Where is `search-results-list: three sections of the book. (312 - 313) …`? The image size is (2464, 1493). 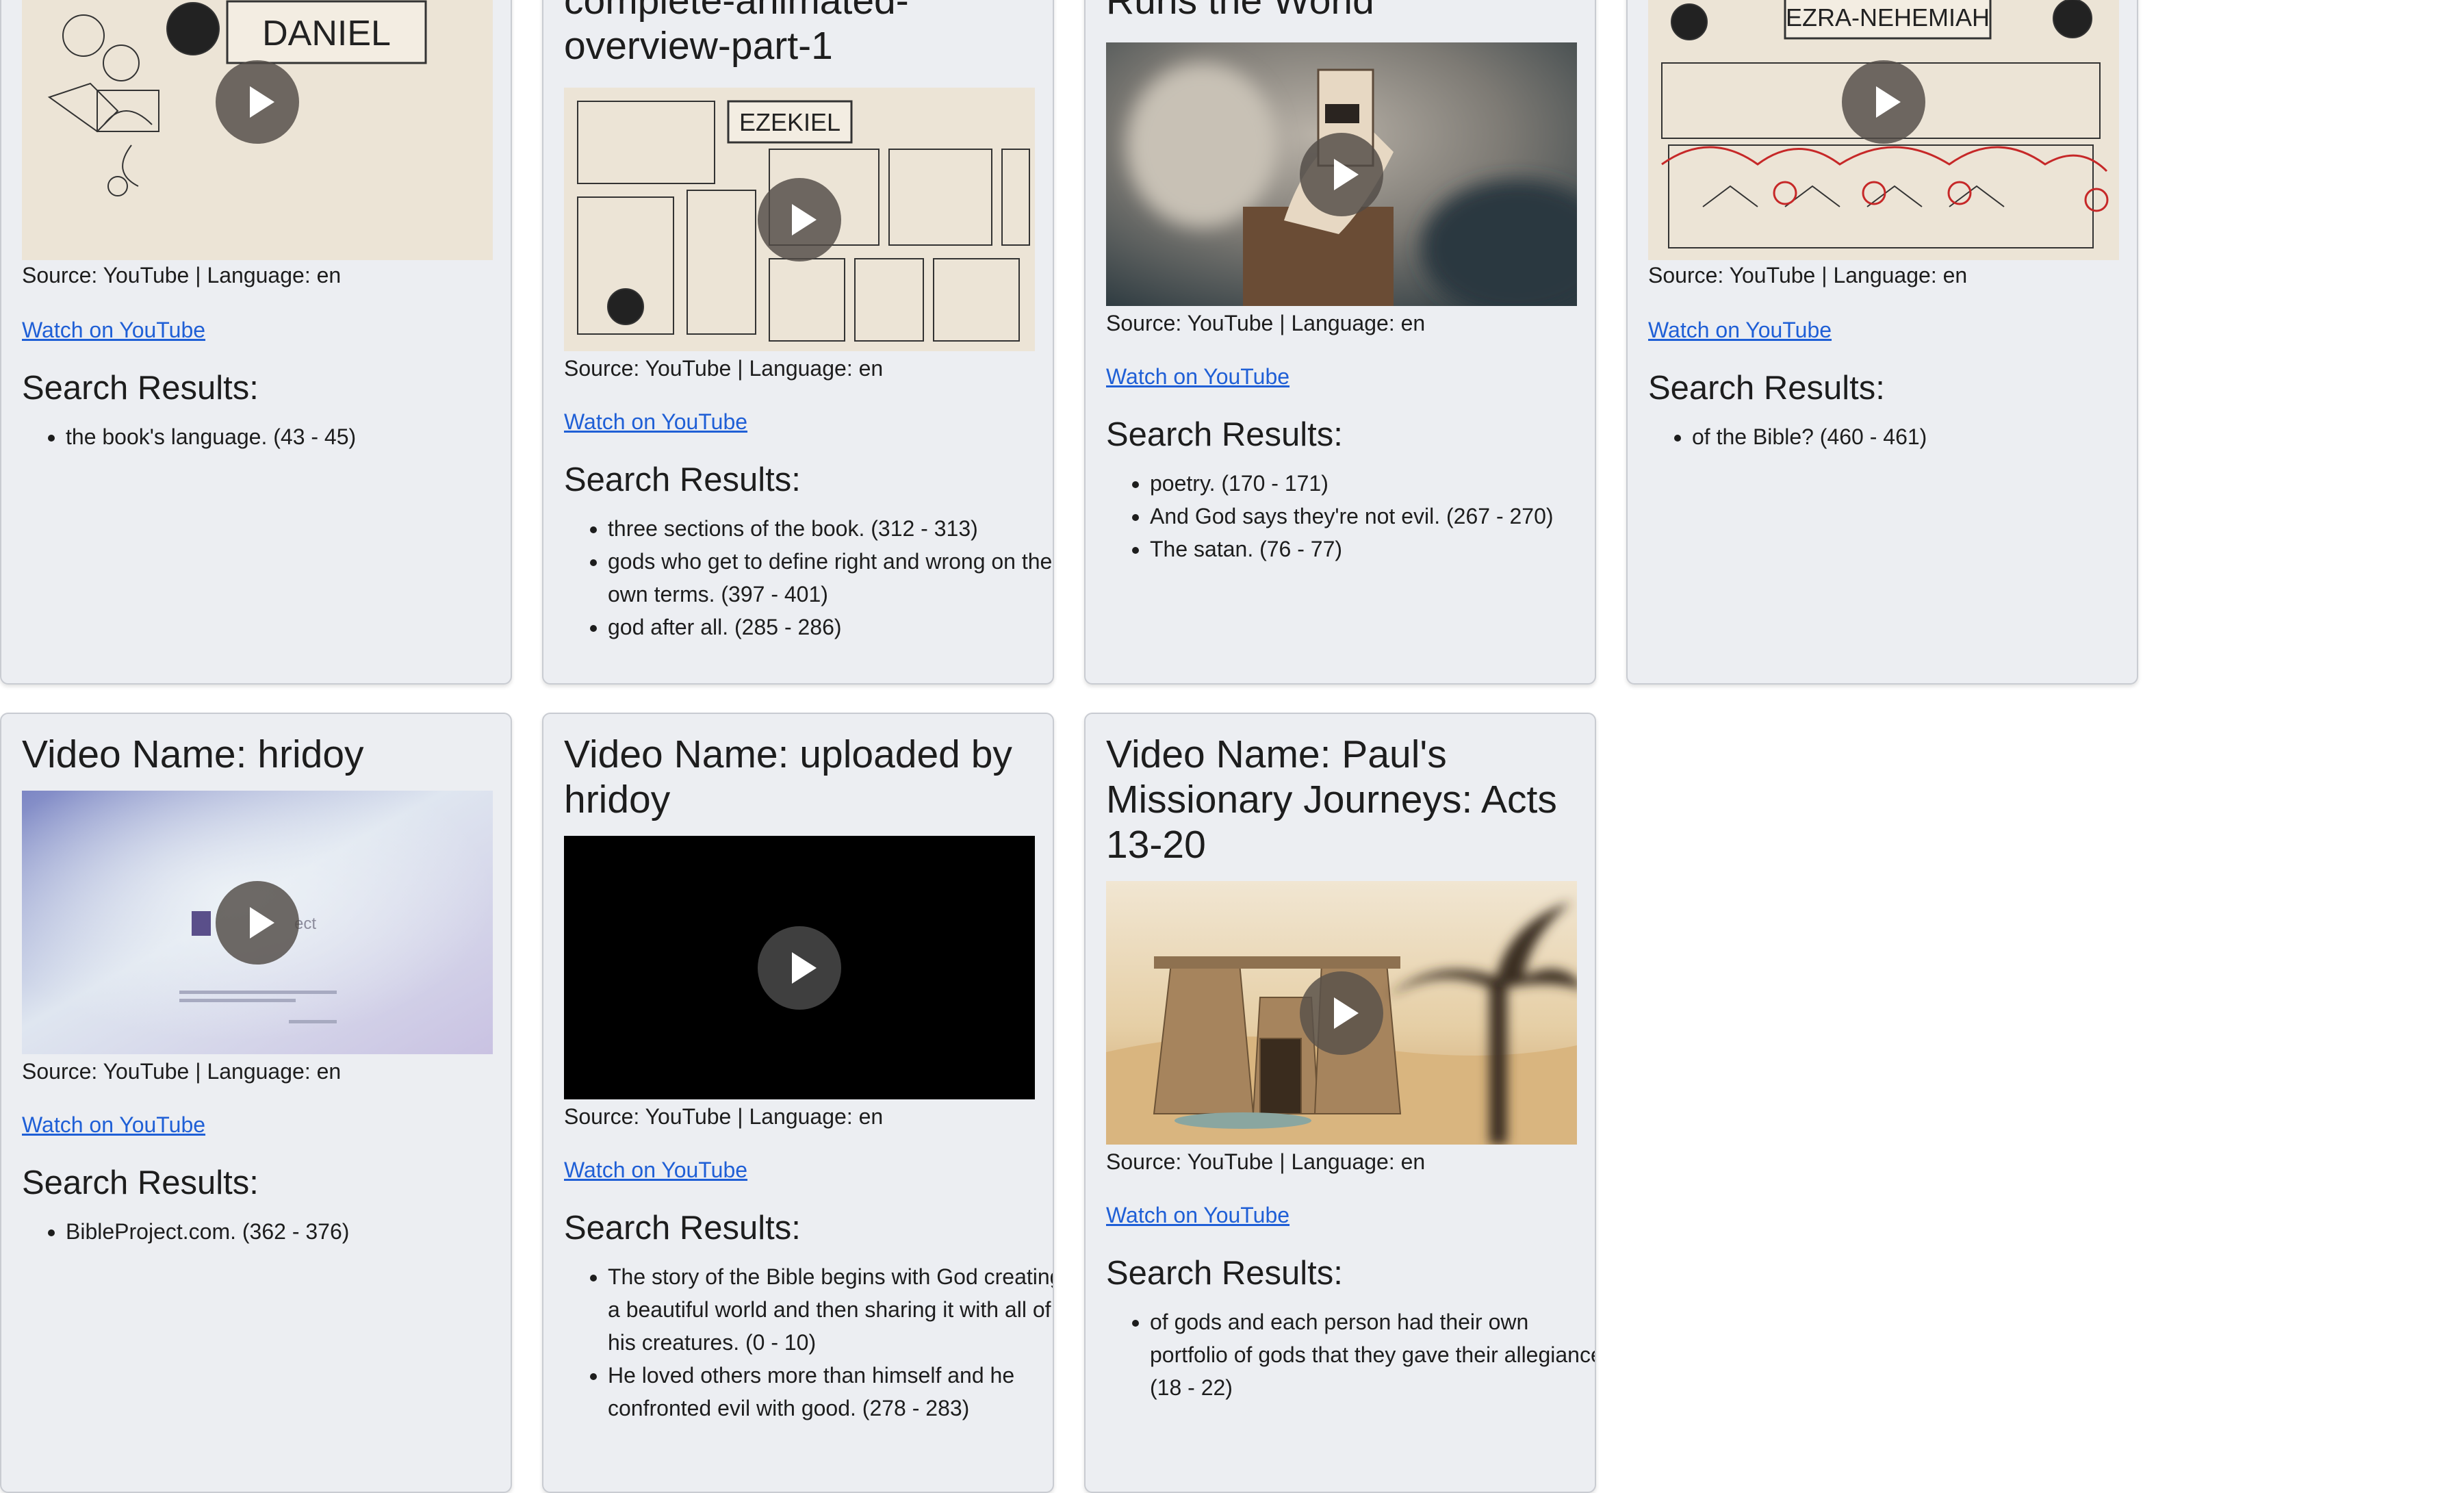
search-results-list: three sections of the book. (312 - 313) … is located at coordinates (808, 577).